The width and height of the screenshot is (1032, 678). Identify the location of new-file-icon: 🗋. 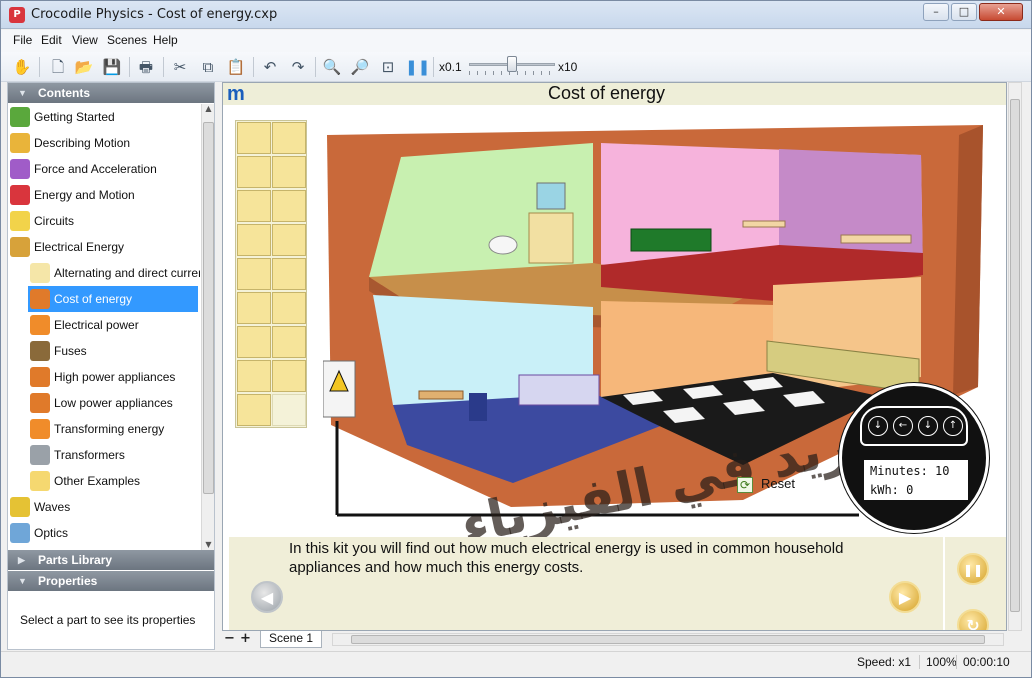
(58, 67).